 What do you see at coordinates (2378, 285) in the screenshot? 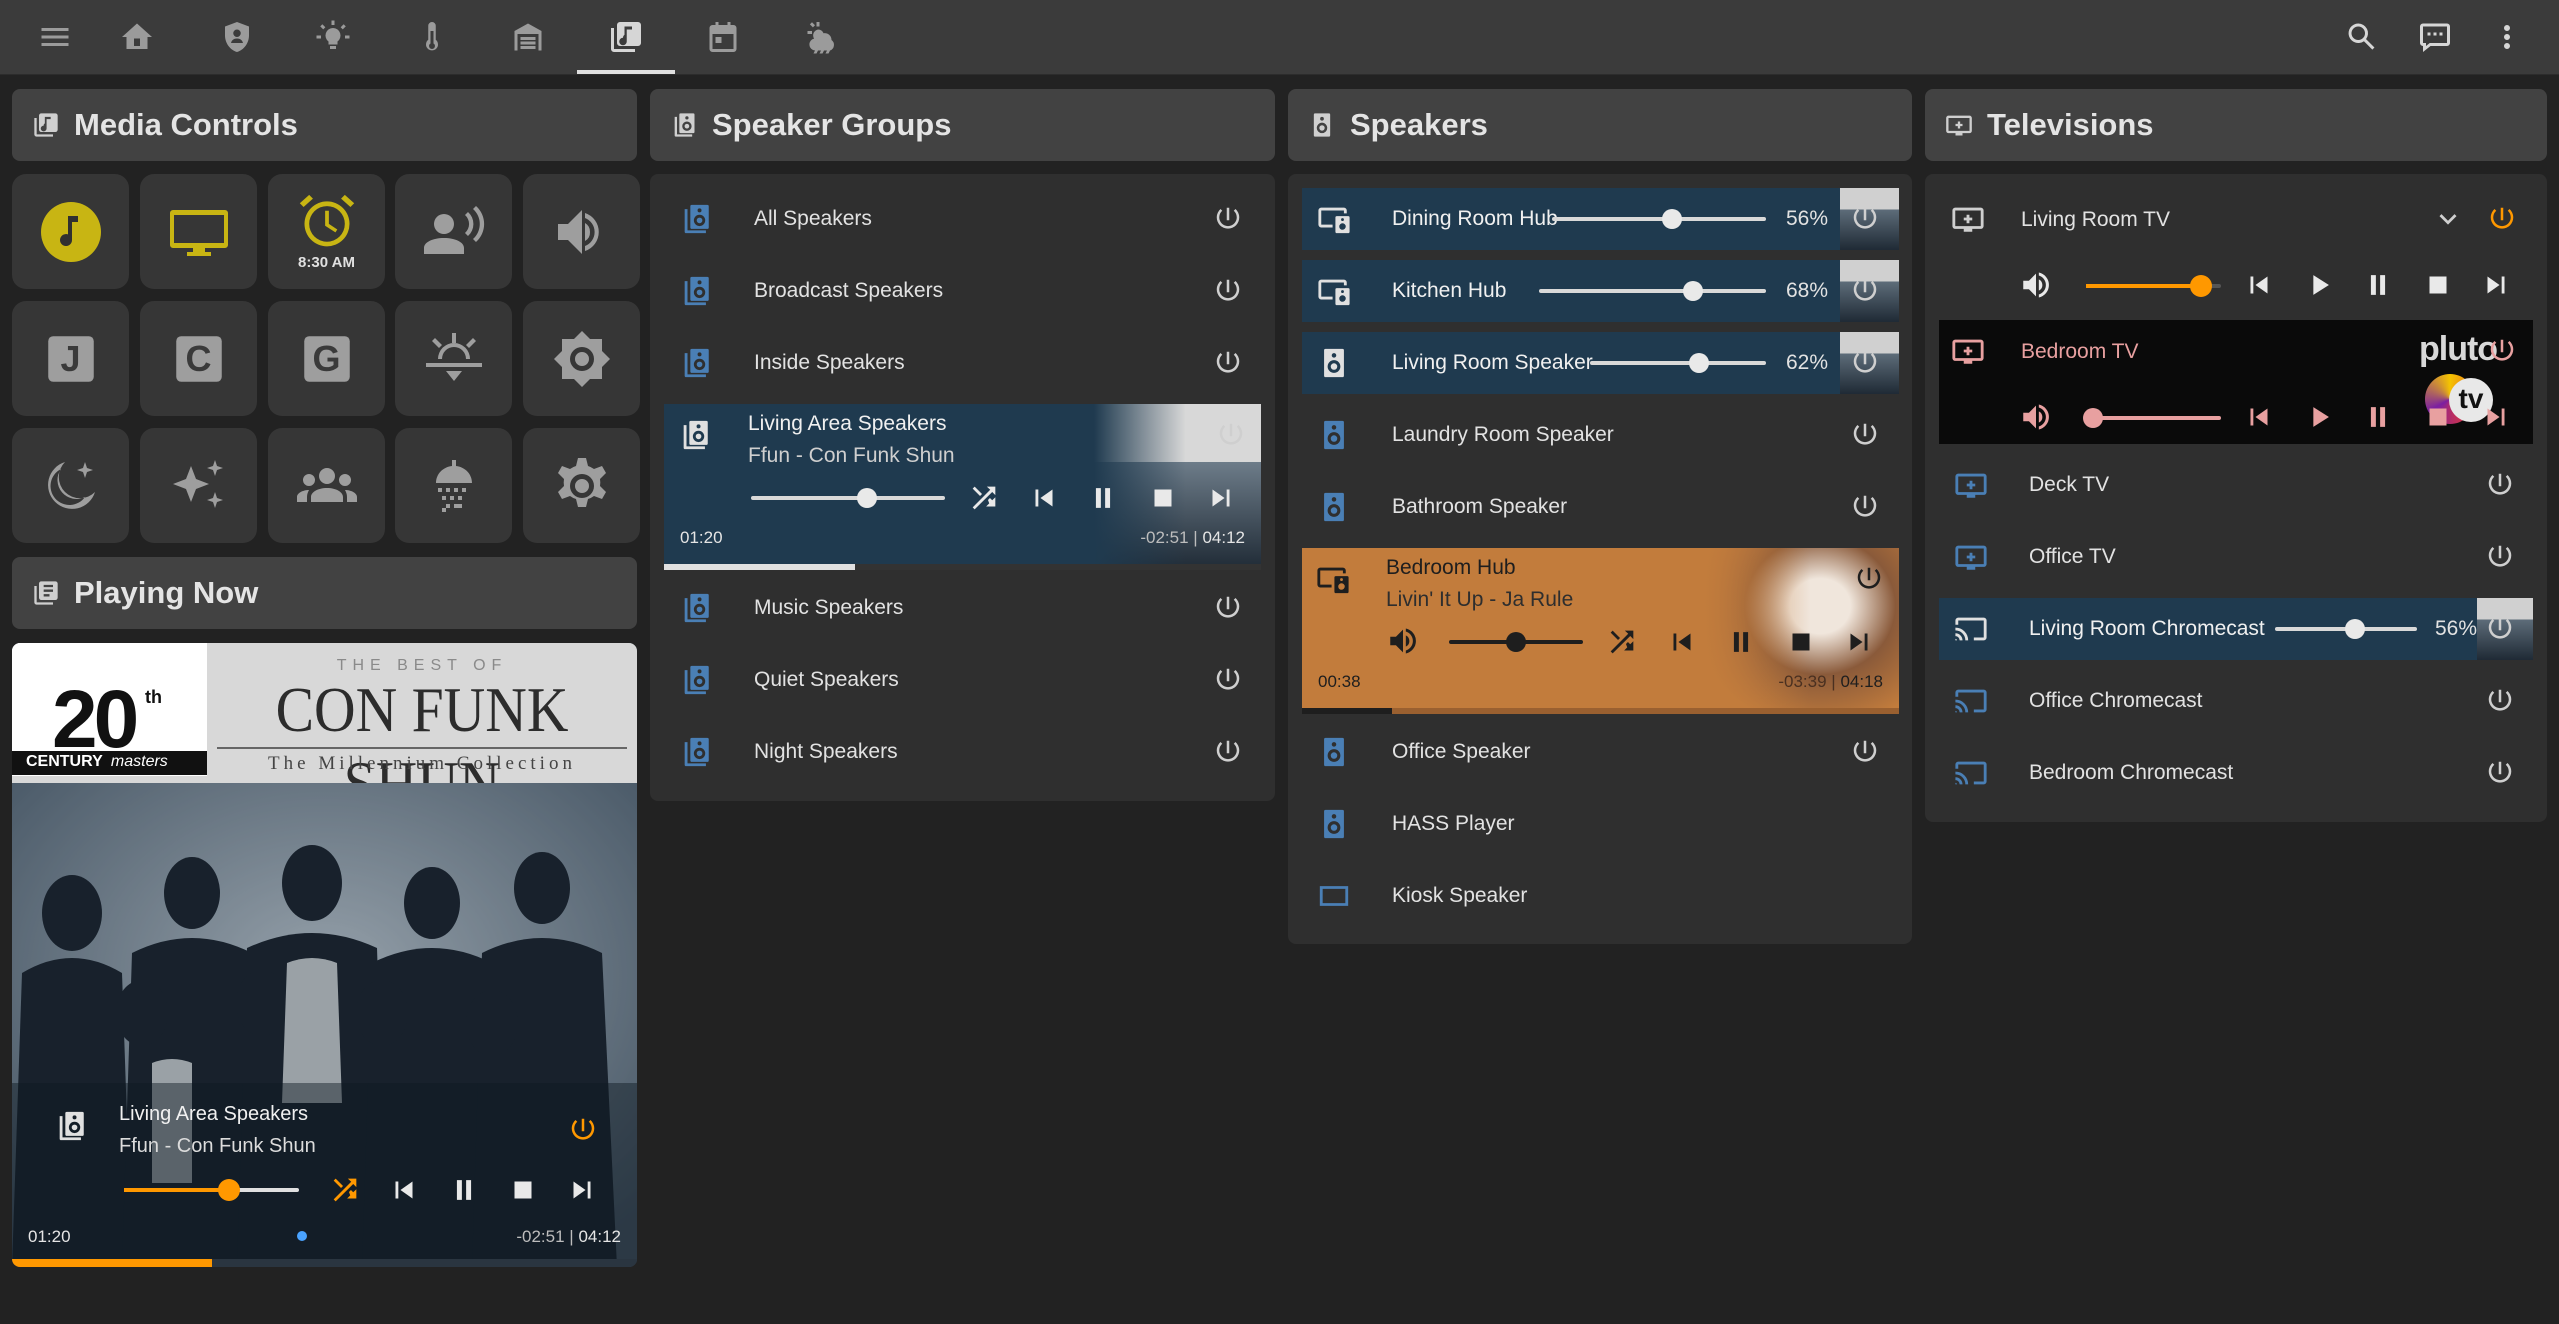
I see `living-room-tv-pause-button` at bounding box center [2378, 285].